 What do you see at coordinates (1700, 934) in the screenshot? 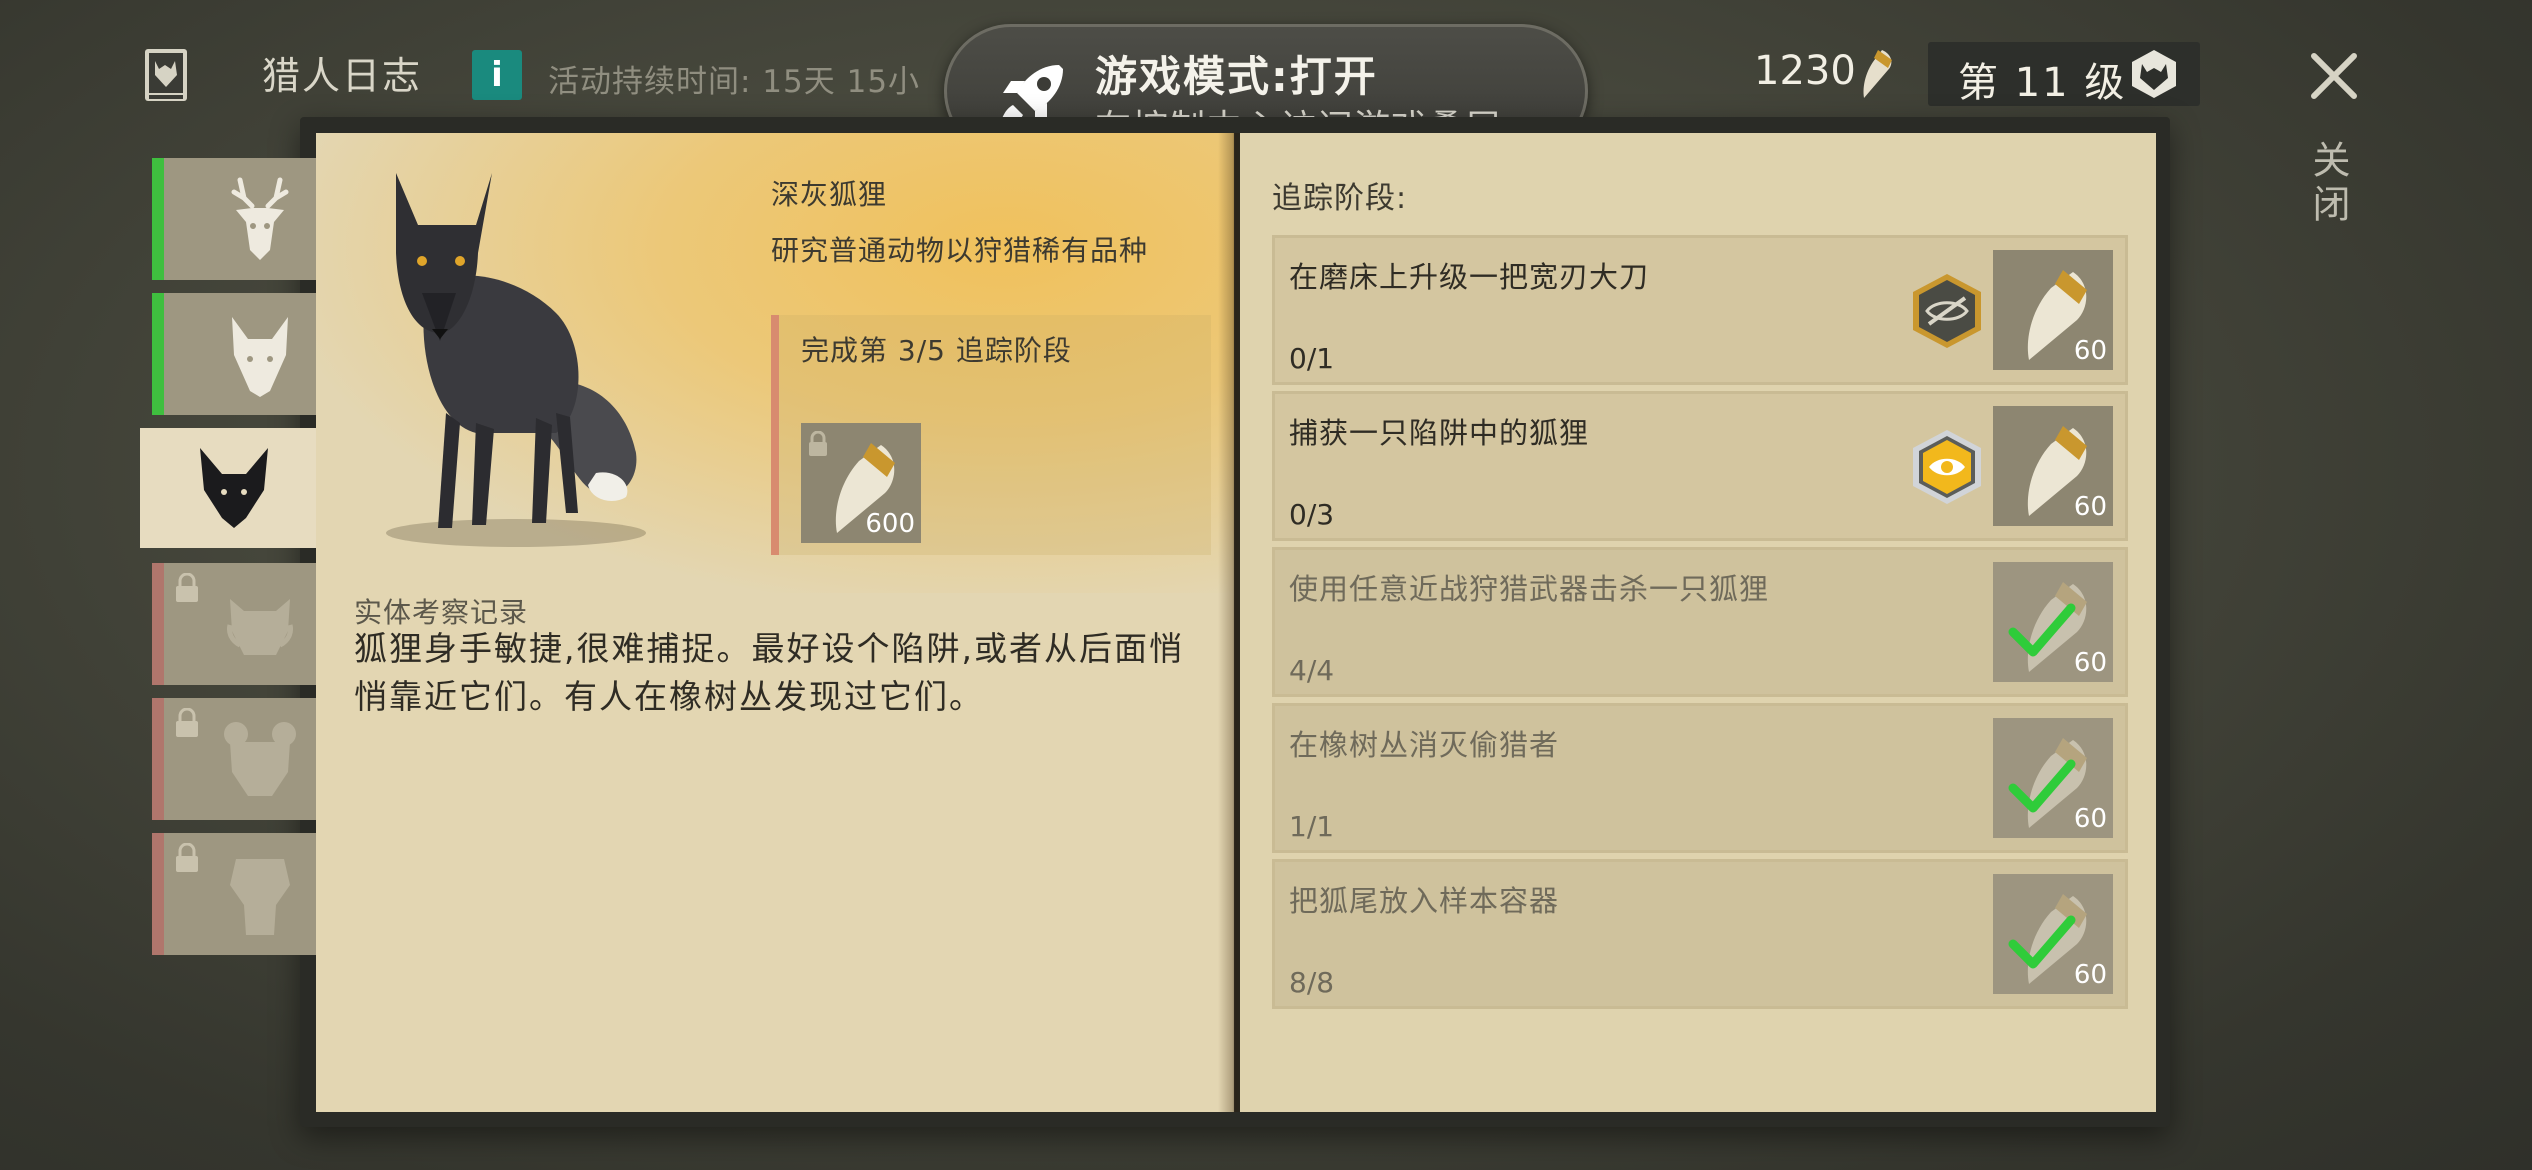
I see `tracking-task-completed: 把狐尾放入样本容器 60 8/8` at bounding box center [1700, 934].